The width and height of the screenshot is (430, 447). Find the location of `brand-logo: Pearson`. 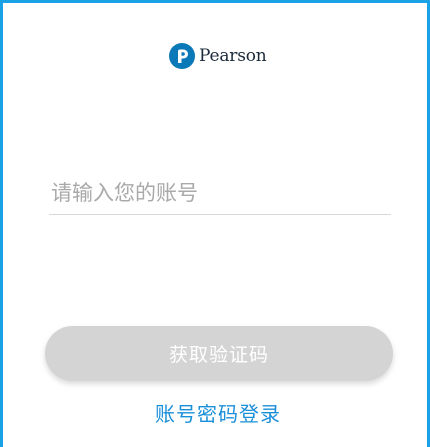

brand-logo: Pearson is located at coordinates (218, 56).